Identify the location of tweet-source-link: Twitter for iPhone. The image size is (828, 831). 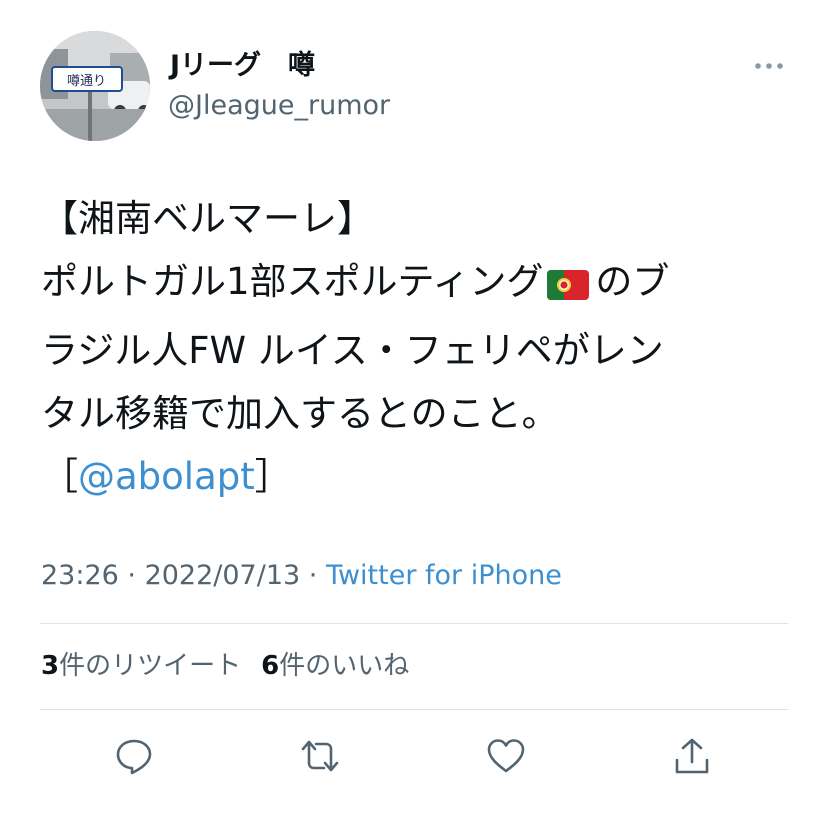
(444, 575).